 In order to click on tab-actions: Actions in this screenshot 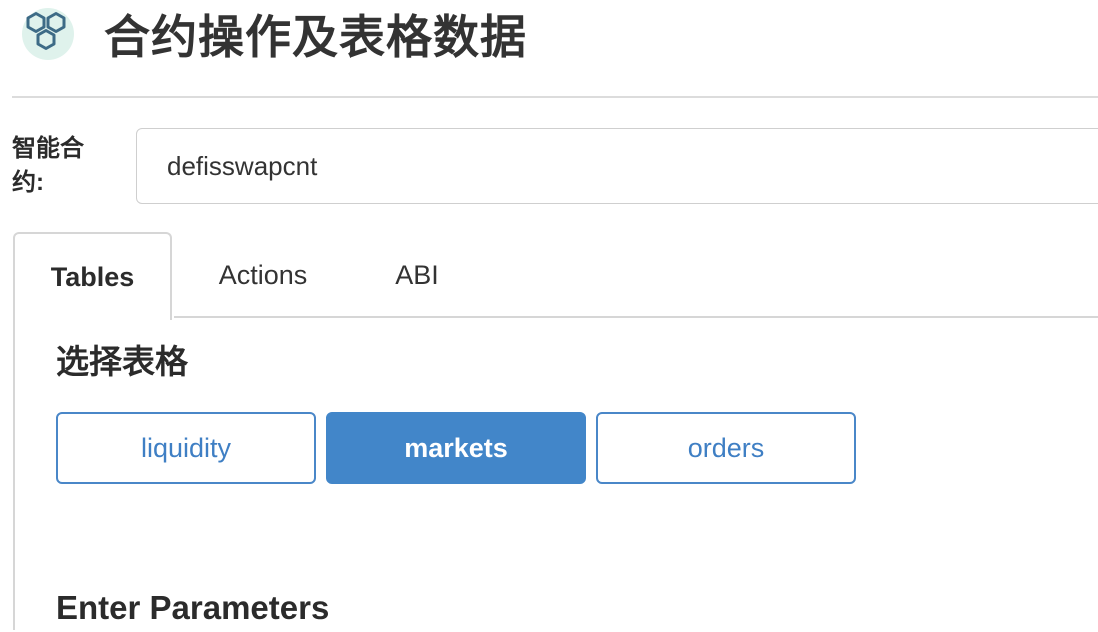, I will do `click(263, 275)`.